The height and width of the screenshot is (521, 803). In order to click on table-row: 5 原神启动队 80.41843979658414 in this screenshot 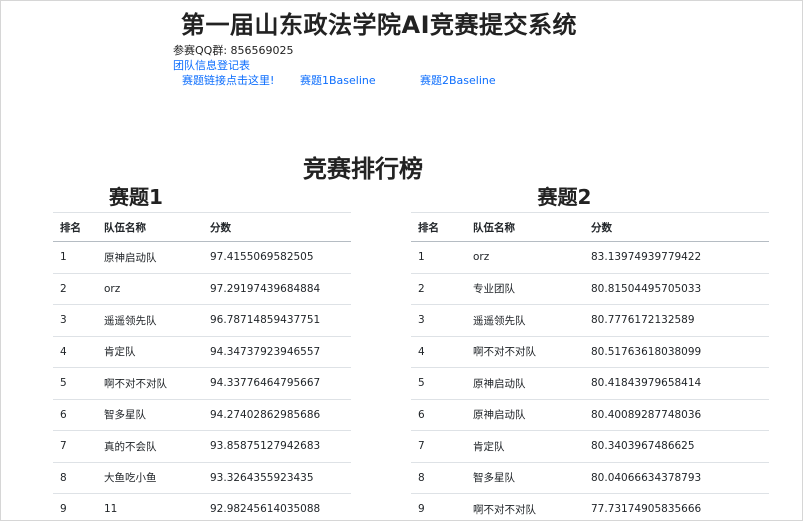, I will do `click(590, 383)`.